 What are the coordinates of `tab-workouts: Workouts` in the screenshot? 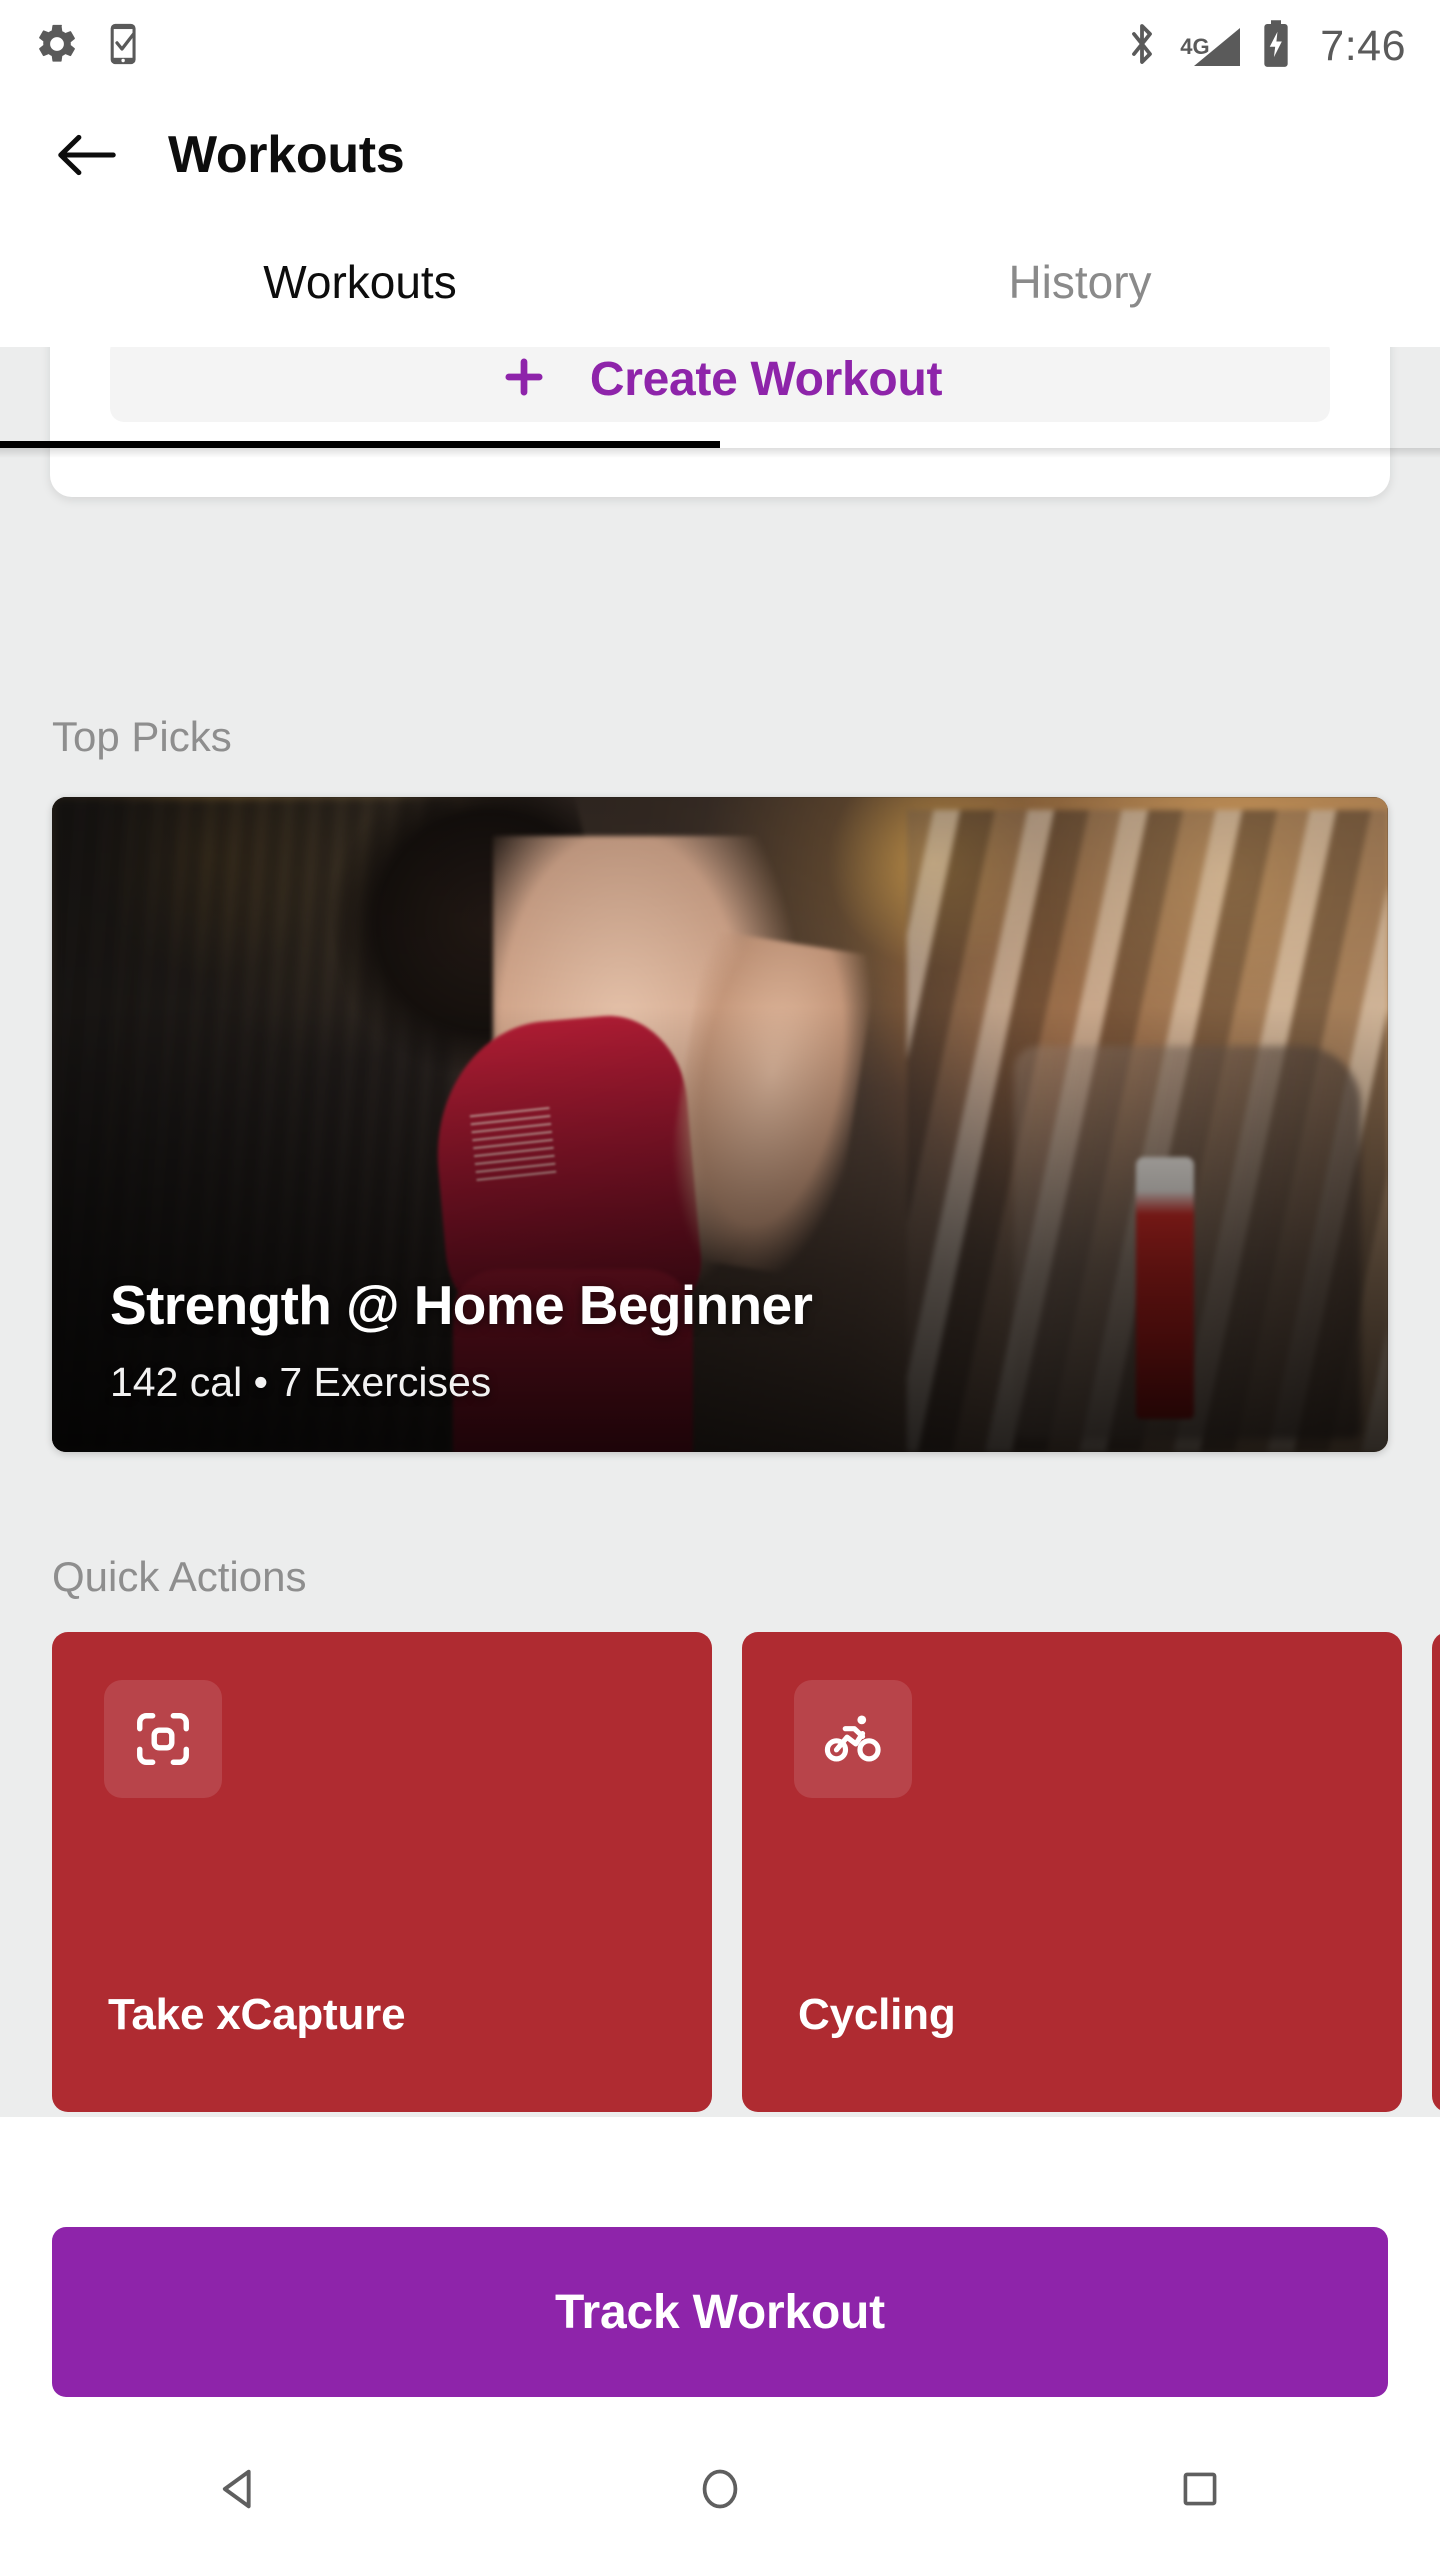 It's located at (360, 282).